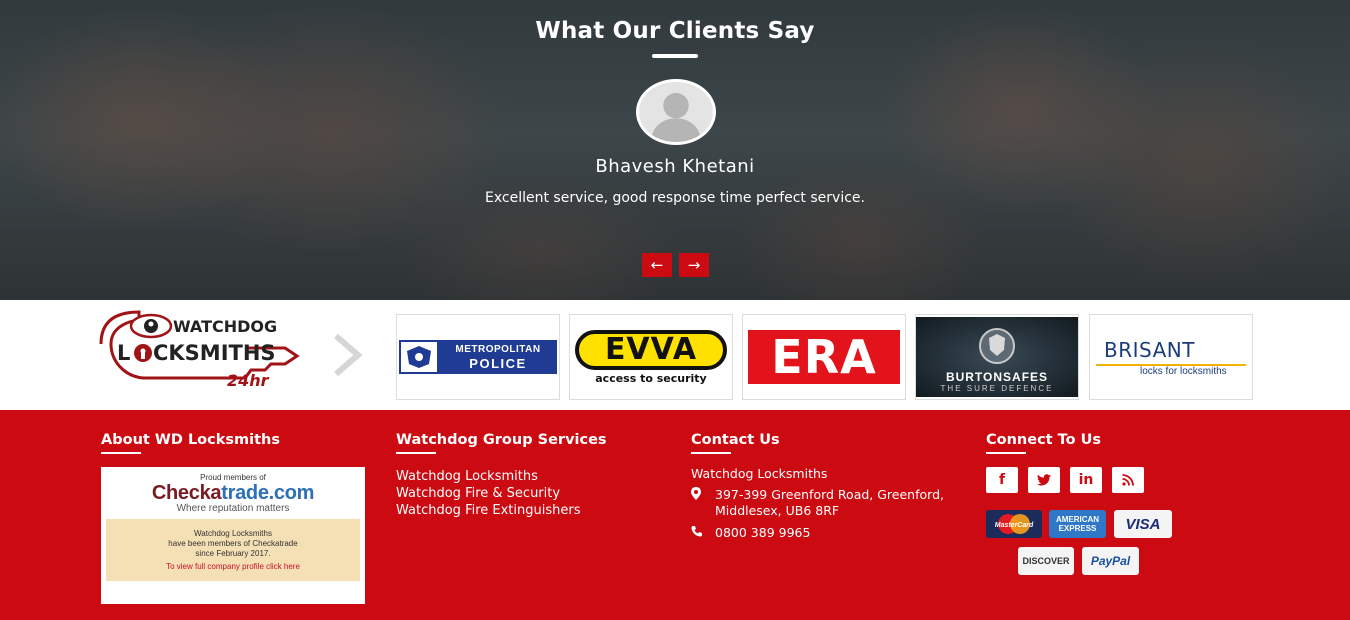 Image resolution: width=1350 pixels, height=620 pixels. What do you see at coordinates (1043, 443) in the screenshot?
I see `connect-heading: Connect To Us` at bounding box center [1043, 443].